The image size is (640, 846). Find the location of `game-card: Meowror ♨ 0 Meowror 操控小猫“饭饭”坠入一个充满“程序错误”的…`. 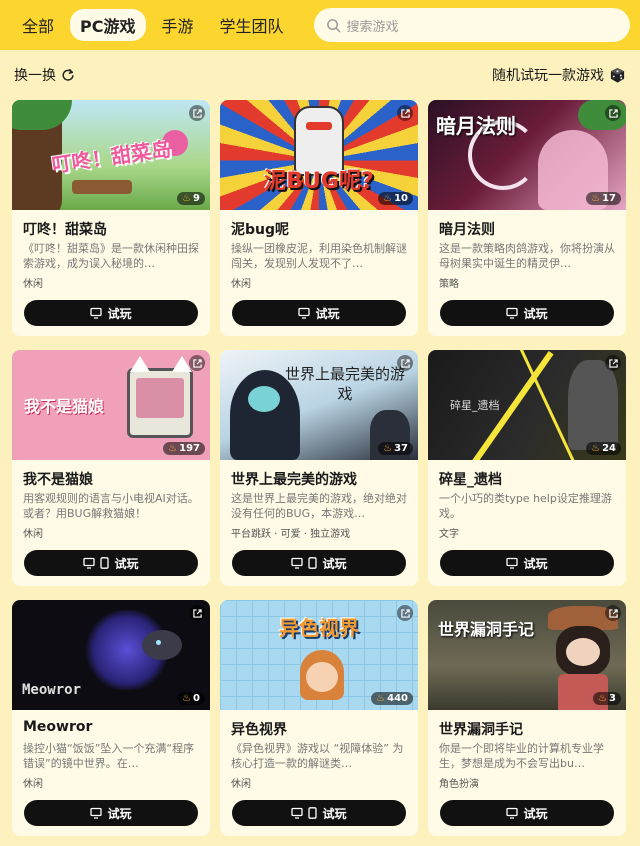

game-card: Meowror ♨ 0 Meowror 操控小猫“饭饭”坠入一个充满“程序错误”的… is located at coordinates (111, 718).